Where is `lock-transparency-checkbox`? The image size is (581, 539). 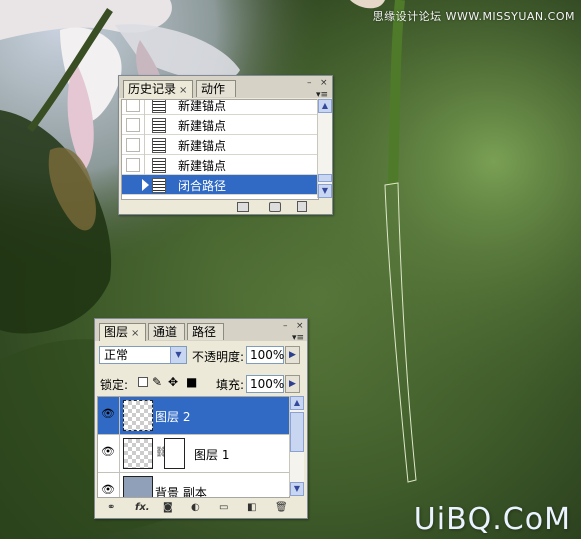 lock-transparency-checkbox is located at coordinates (143, 382).